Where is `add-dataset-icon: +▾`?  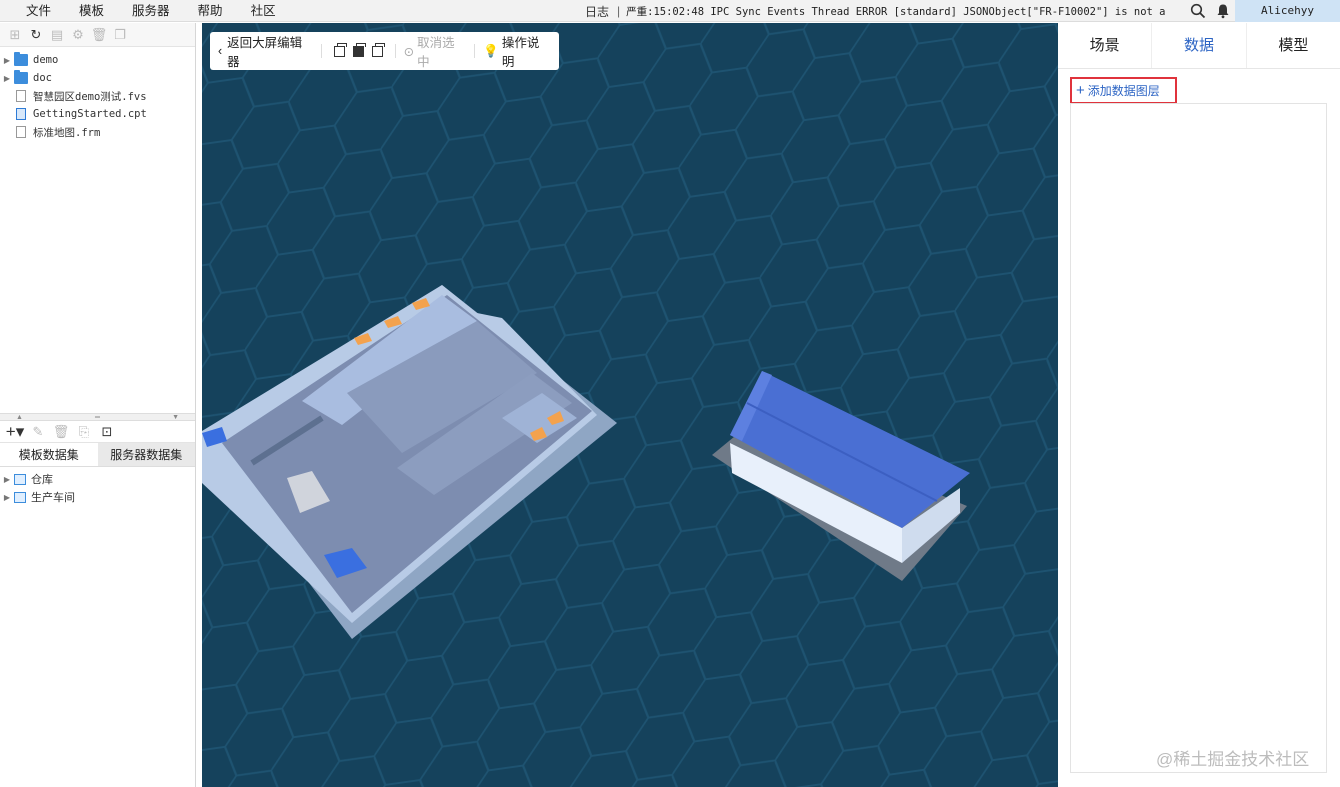 add-dataset-icon: +▾ is located at coordinates (15, 431).